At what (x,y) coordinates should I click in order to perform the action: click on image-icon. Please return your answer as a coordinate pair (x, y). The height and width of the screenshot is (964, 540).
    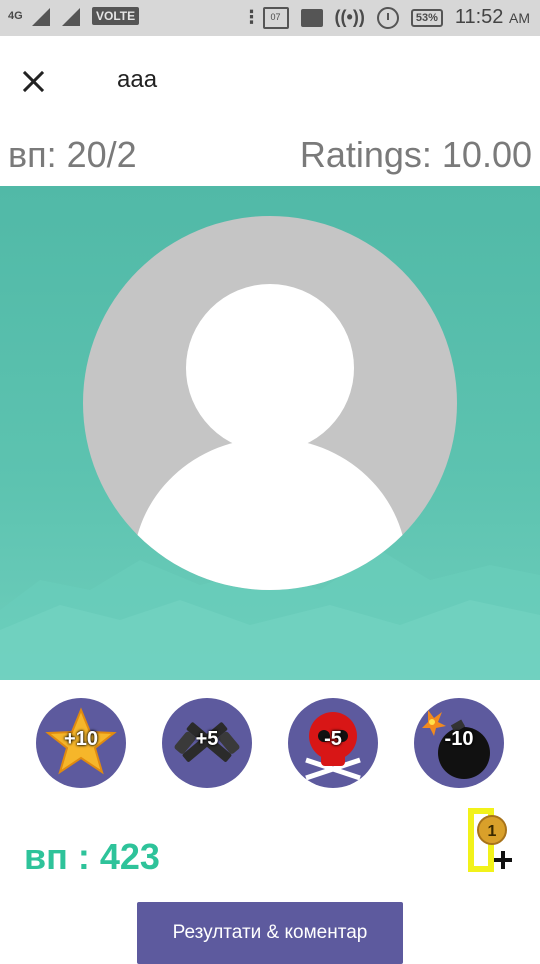
    Looking at the image, I should click on (311, 17).